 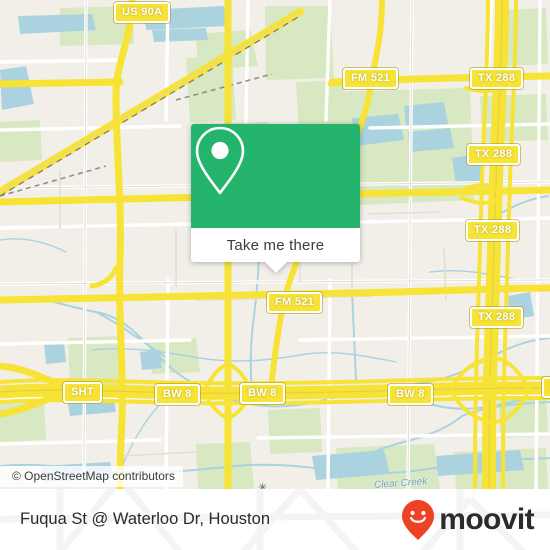 I want to click on poi-marker-icon: ✳, so click(x=263, y=485).